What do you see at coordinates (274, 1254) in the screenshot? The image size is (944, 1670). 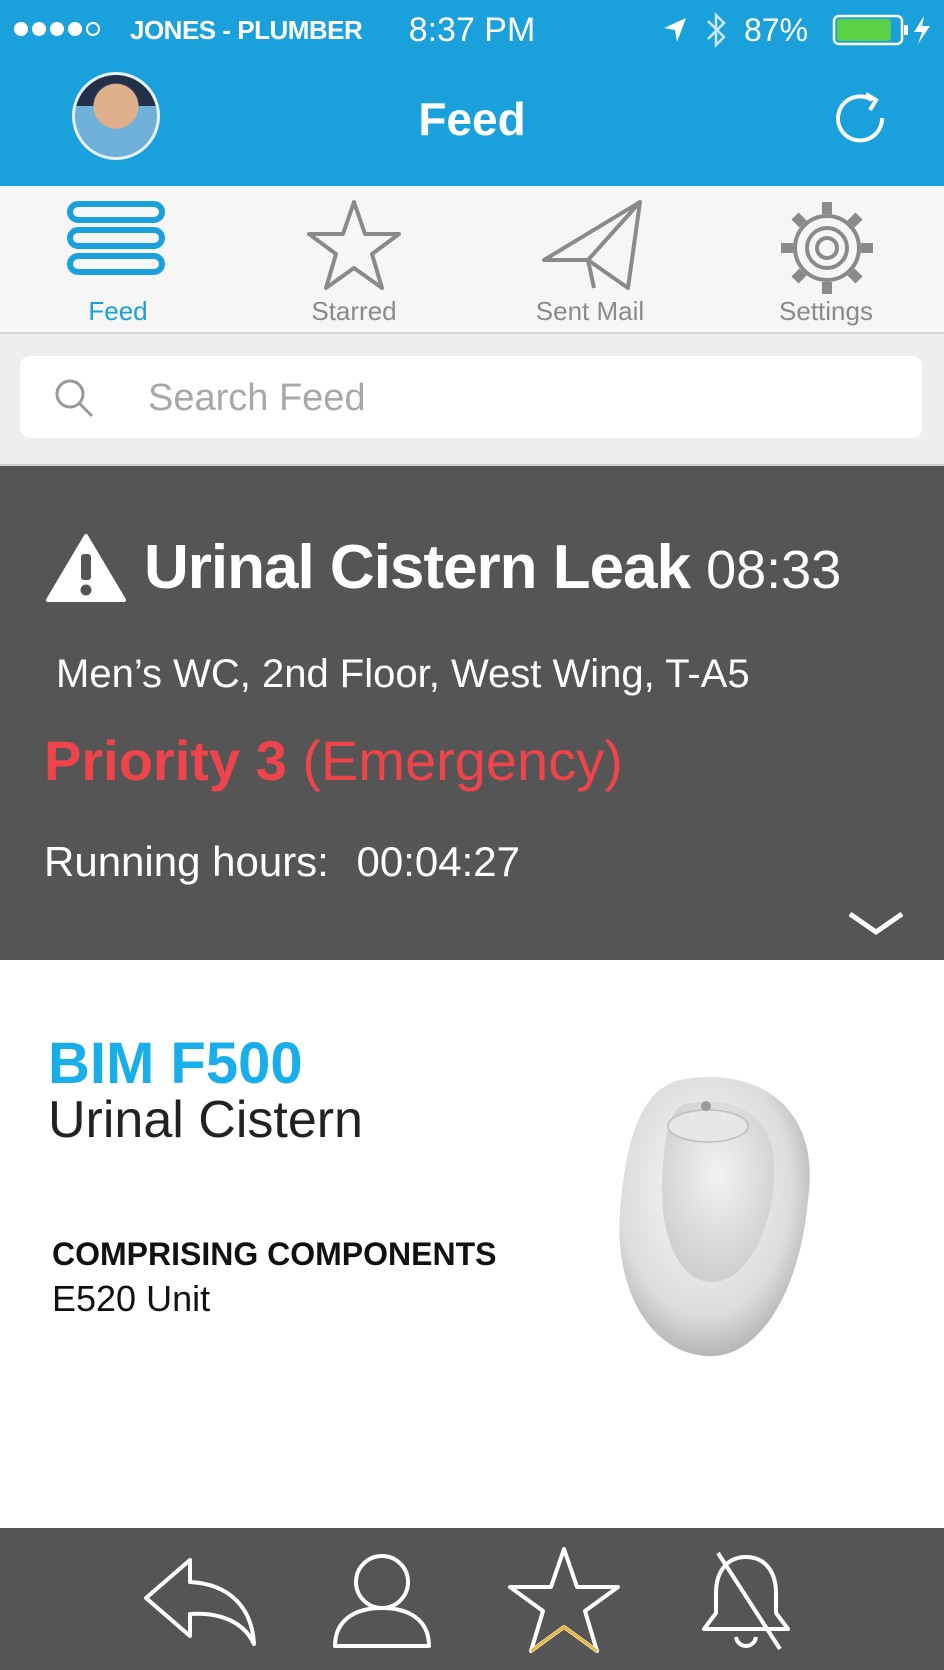 I see `components-heading: COMPRISING COMPONENTS` at bounding box center [274, 1254].